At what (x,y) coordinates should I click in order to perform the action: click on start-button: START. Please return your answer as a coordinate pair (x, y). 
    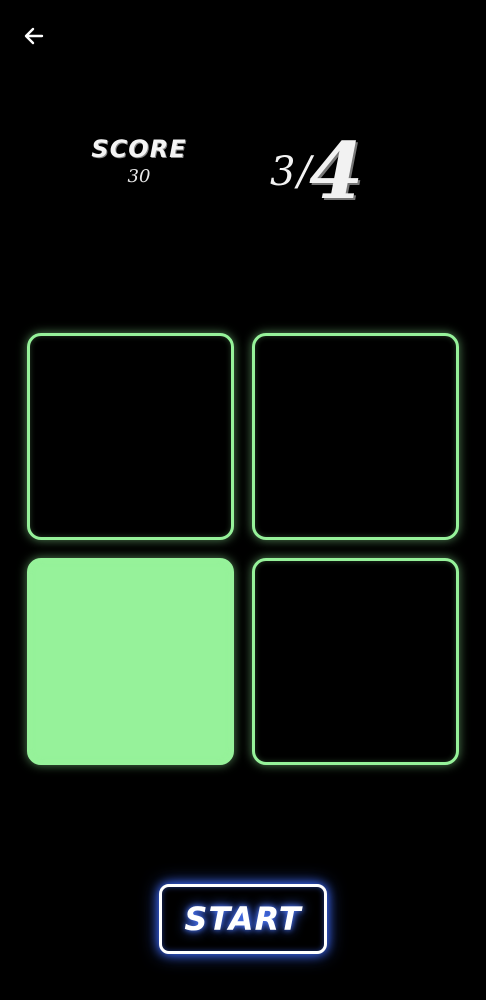
    Looking at the image, I should click on (243, 919).